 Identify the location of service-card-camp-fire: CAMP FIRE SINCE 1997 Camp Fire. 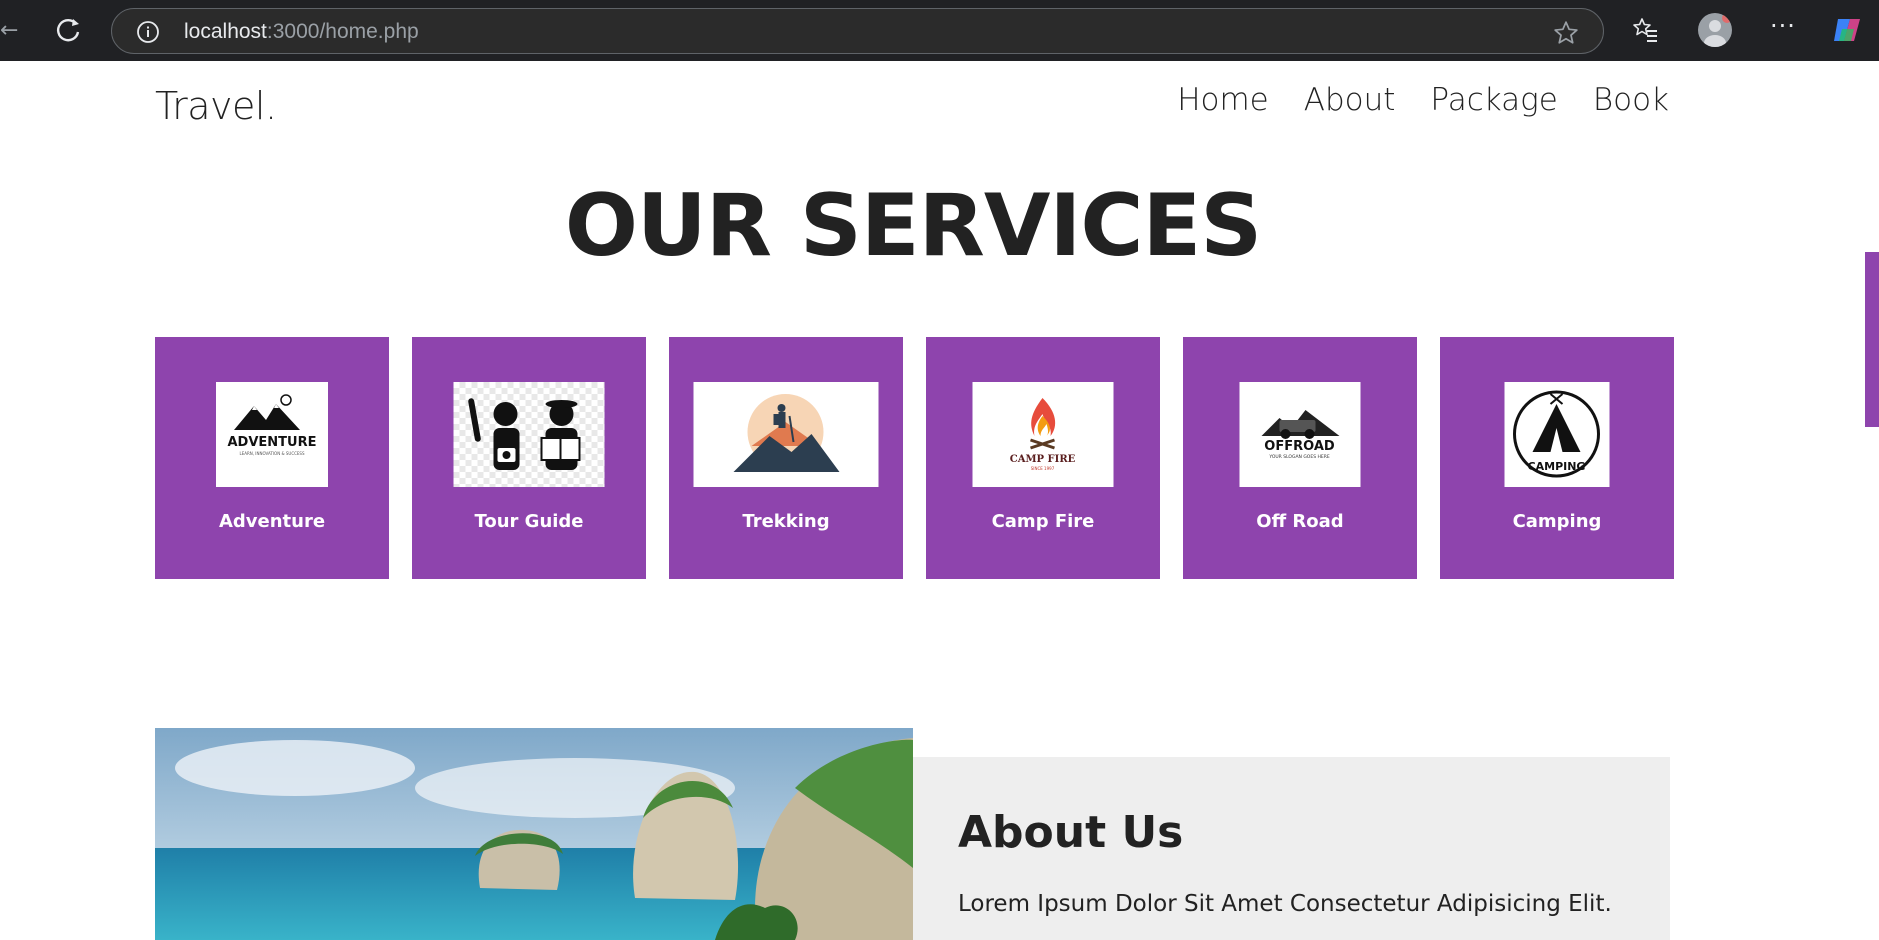
(1043, 458).